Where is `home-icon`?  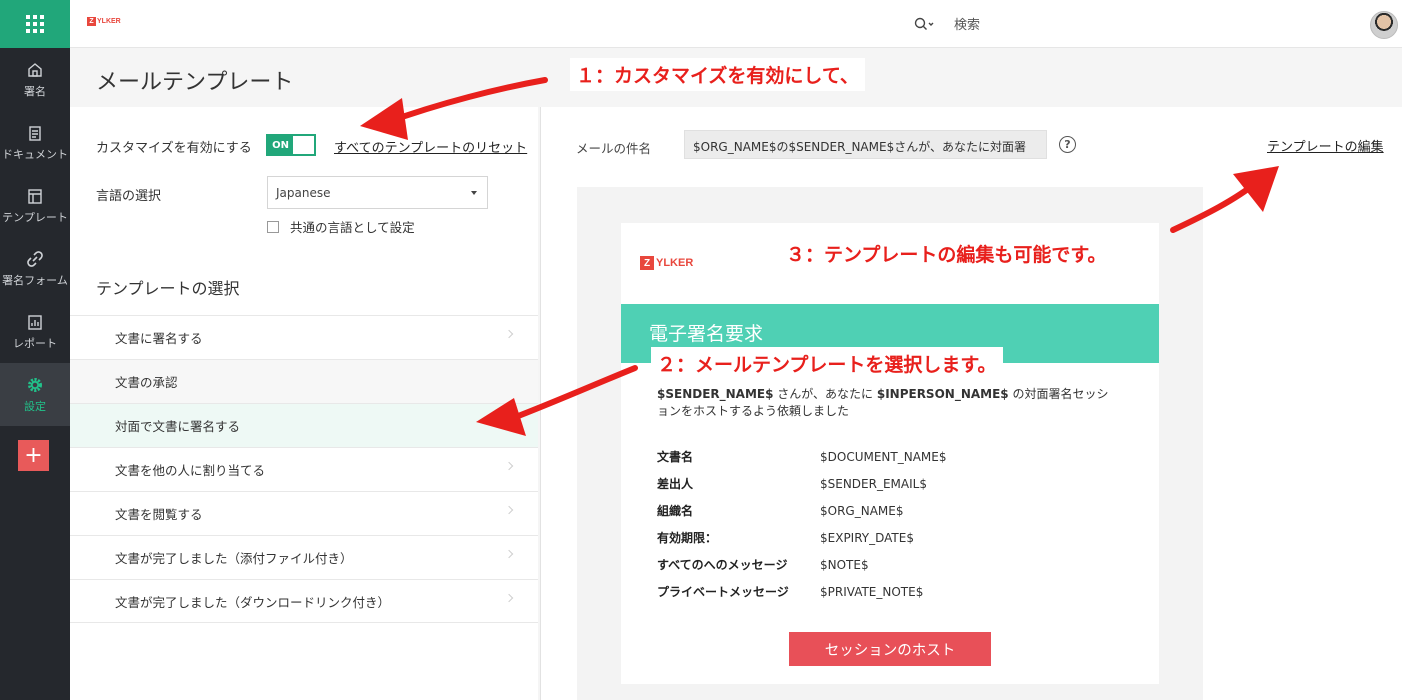 home-icon is located at coordinates (35, 69).